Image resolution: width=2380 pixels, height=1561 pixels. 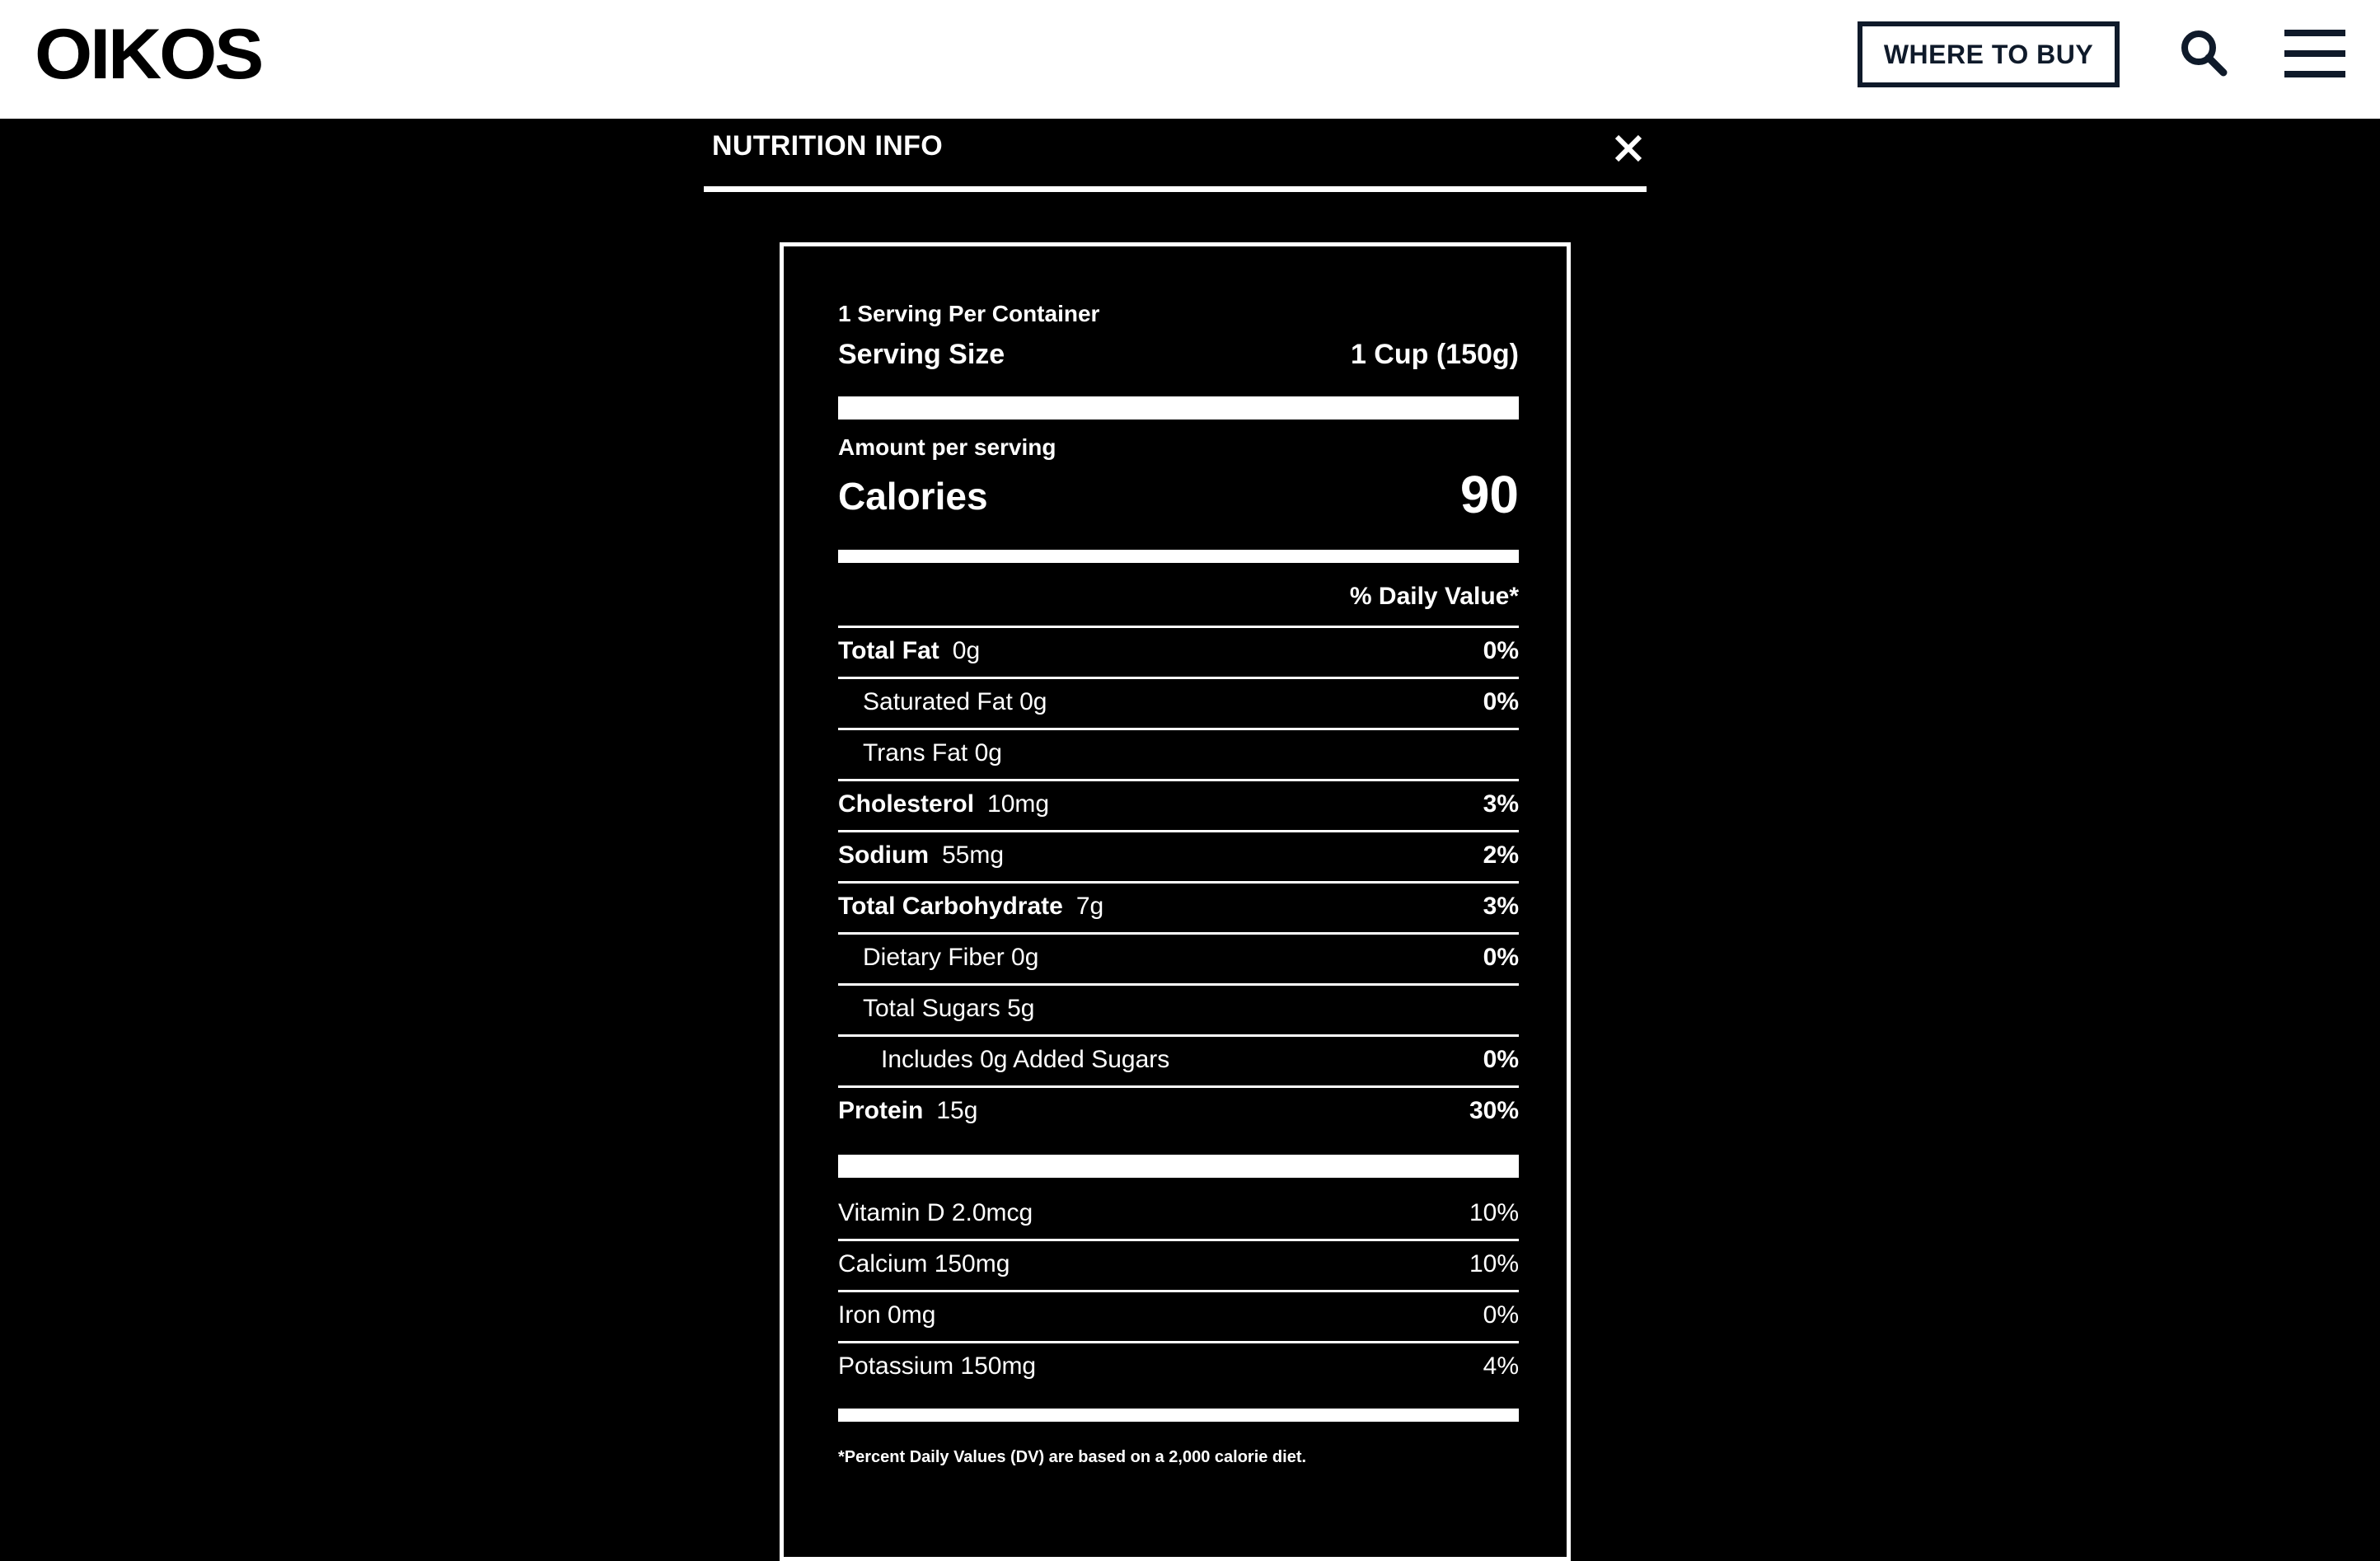 What do you see at coordinates (1178, 1264) in the screenshot?
I see `vitamin-row-calcium: Calcium 150mg 10%` at bounding box center [1178, 1264].